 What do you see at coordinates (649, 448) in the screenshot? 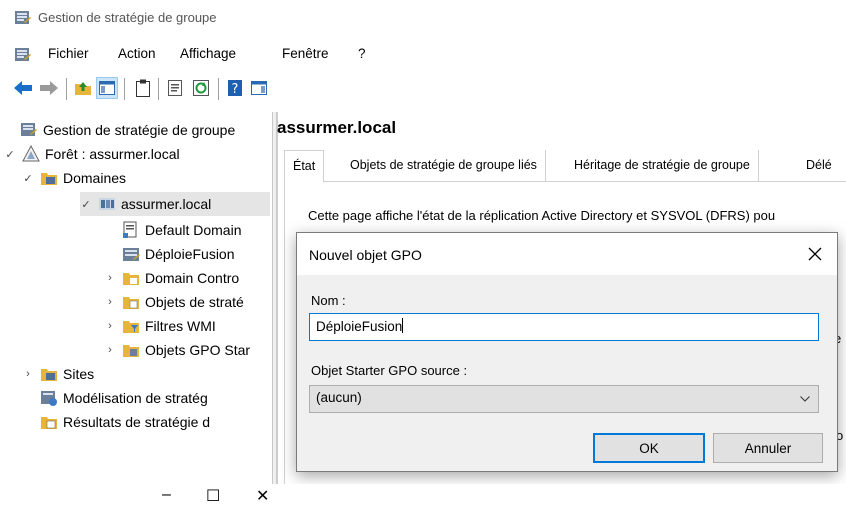
I see `ok-button: OK` at bounding box center [649, 448].